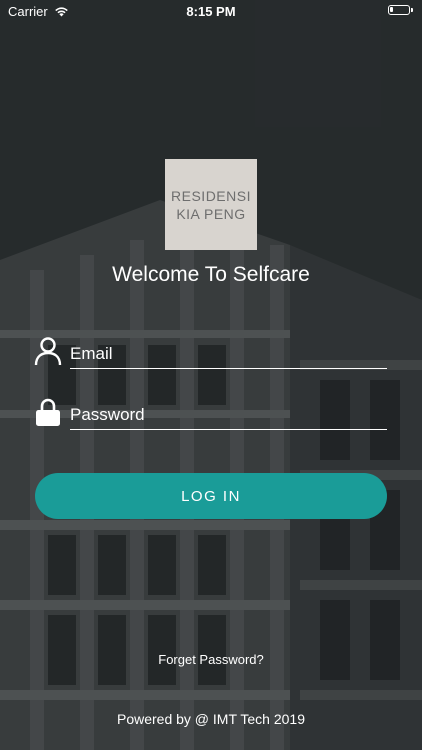  Describe the element at coordinates (228, 351) in the screenshot. I see `email-input` at that location.